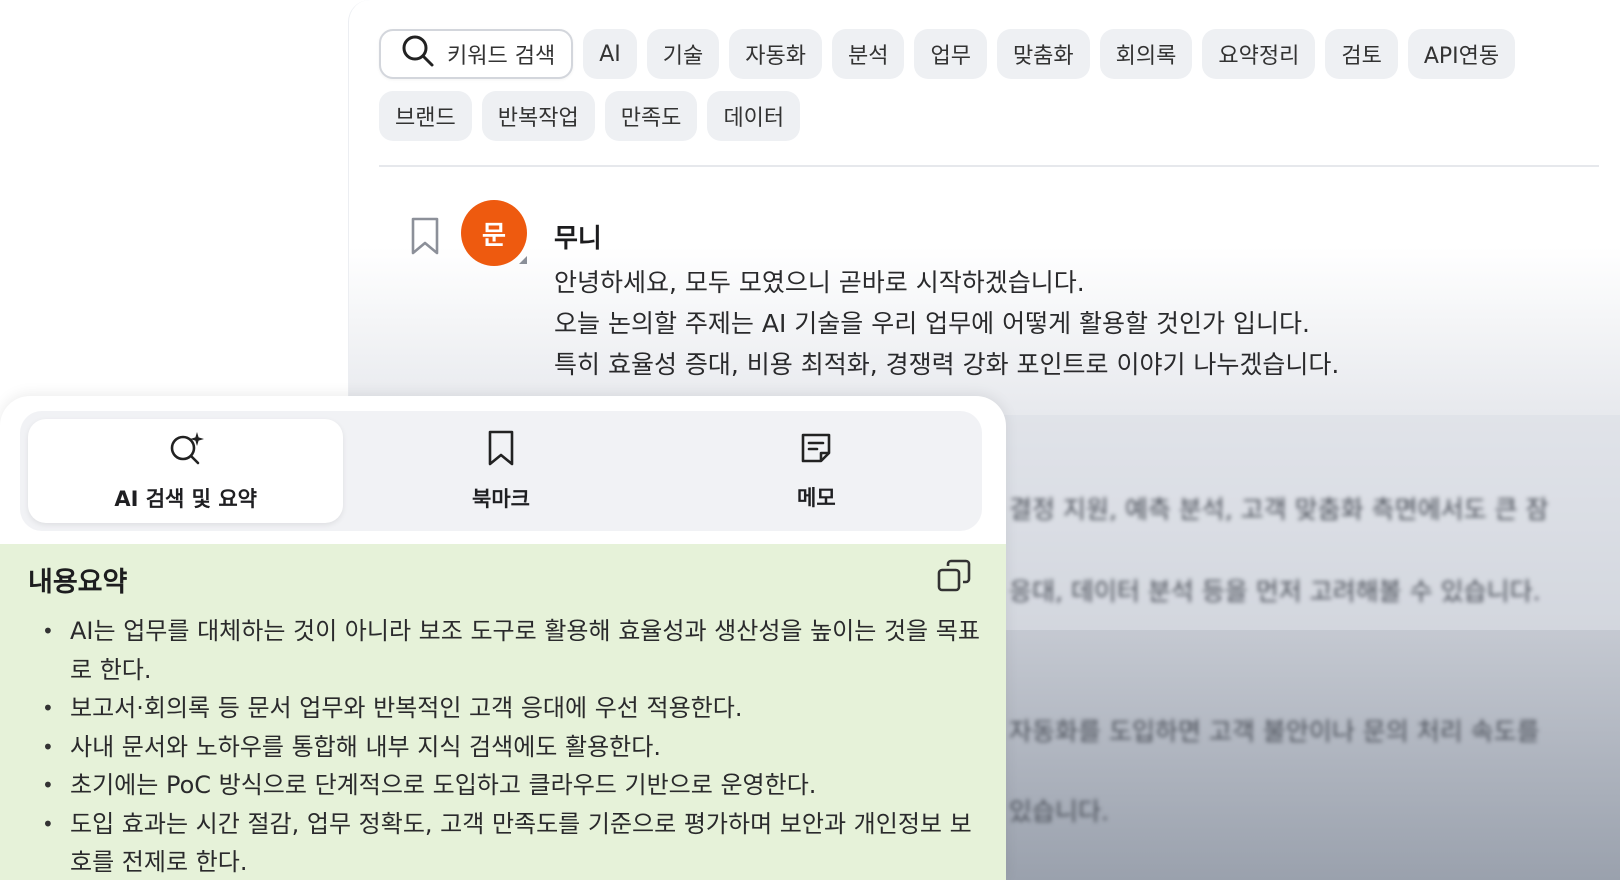 This screenshot has height=880, width=1620. Describe the element at coordinates (1461, 54) in the screenshot. I see `keyword-tag: API연동` at that location.